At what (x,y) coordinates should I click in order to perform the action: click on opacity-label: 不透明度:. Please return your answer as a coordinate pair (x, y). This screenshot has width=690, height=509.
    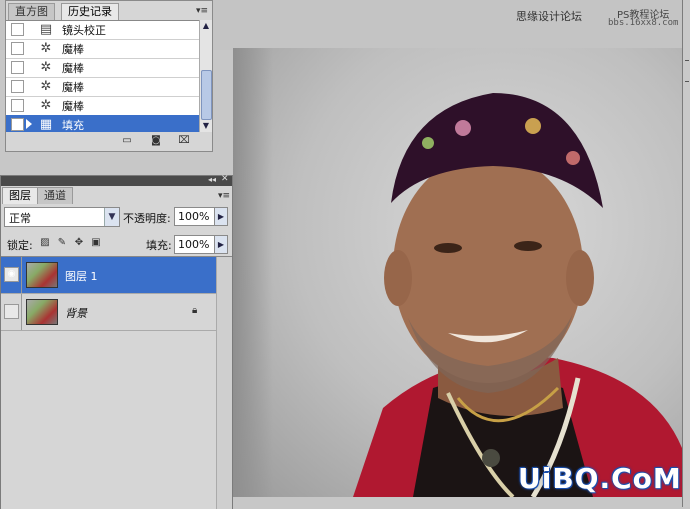
    Looking at the image, I should click on (147, 218).